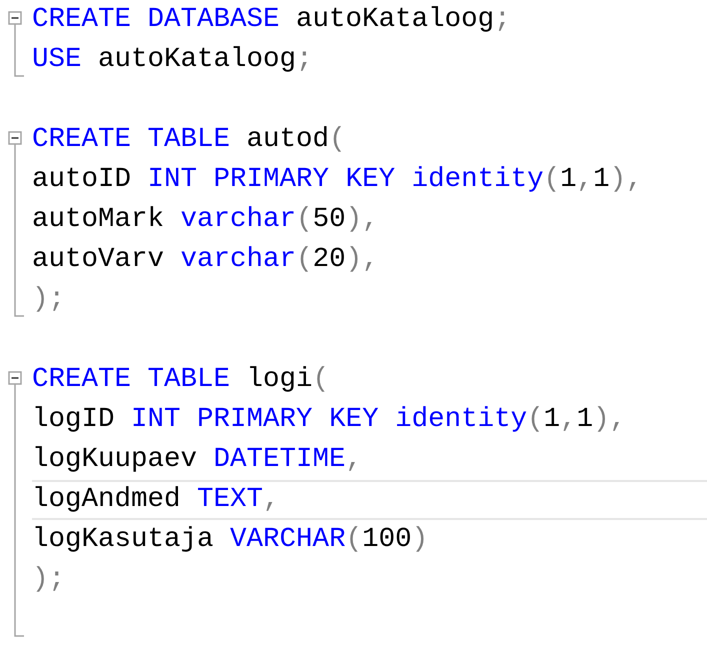 This screenshot has height=645, width=707. Describe the element at coordinates (205, 260) in the screenshot. I see `code-line: autoVarv varchar(20),` at that location.